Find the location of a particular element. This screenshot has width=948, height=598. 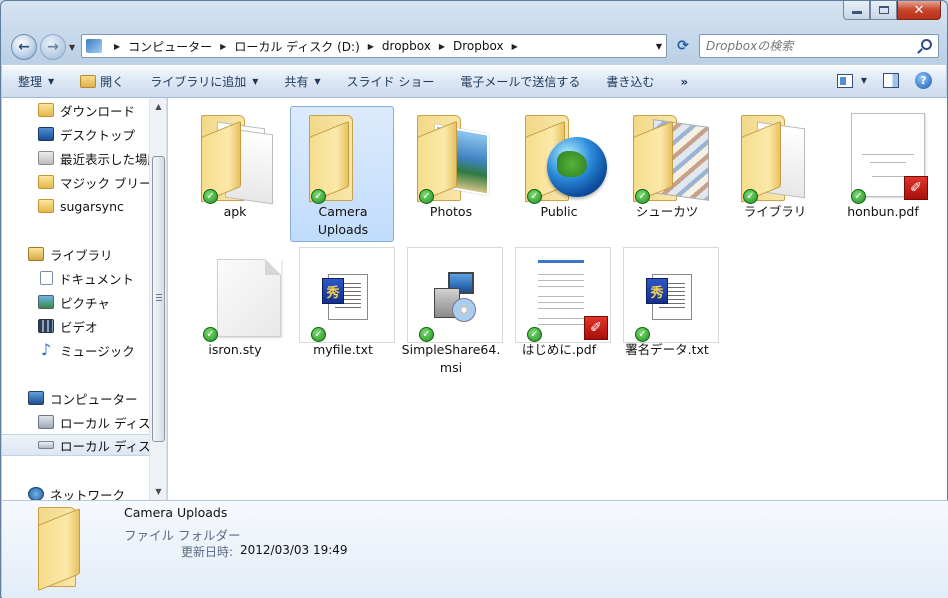

sidebar-item-desktop: デスクトップ is located at coordinates (76, 134).